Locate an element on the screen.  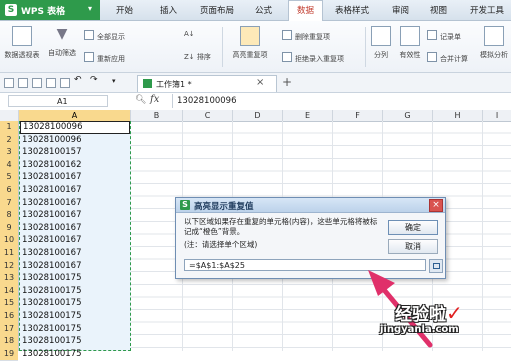
watermark-url: jingyanla.com is located at coordinates (419, 329).